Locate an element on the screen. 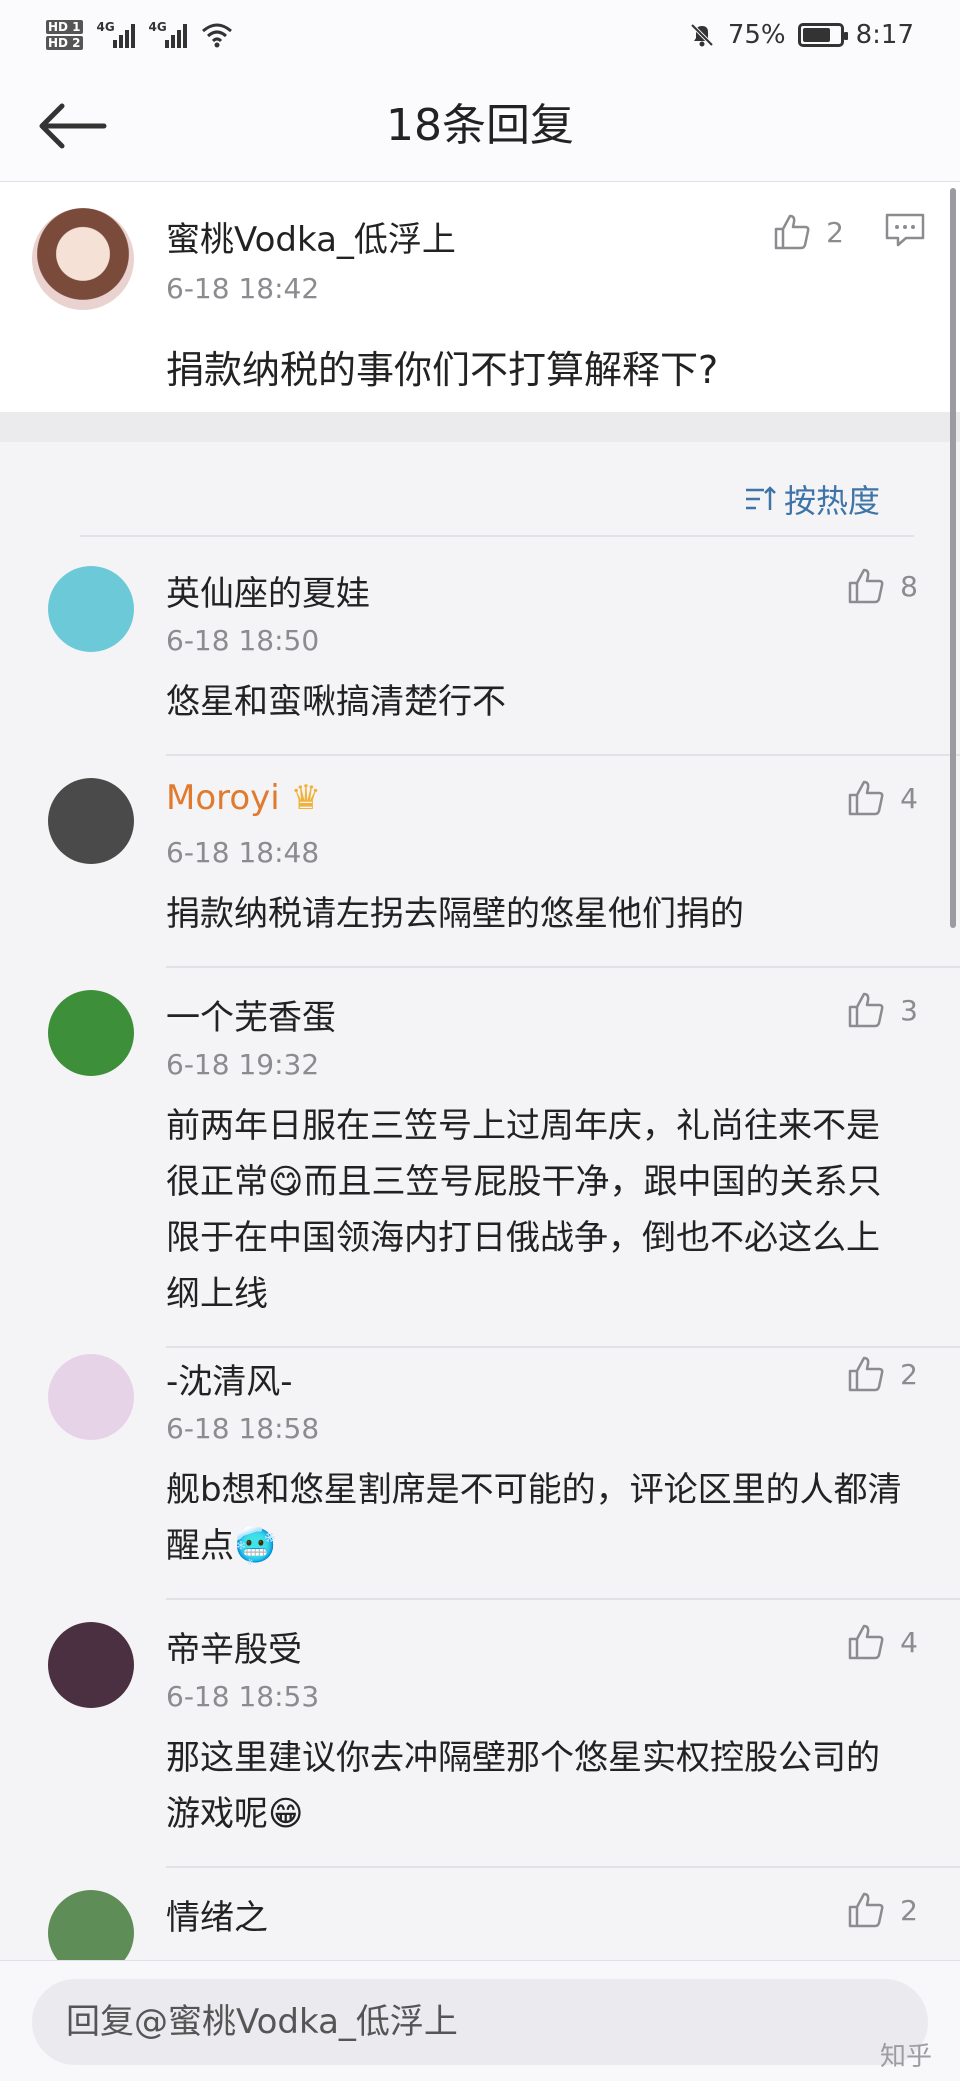 The height and width of the screenshot is (2081, 960). wifi-icon is located at coordinates (216, 35).